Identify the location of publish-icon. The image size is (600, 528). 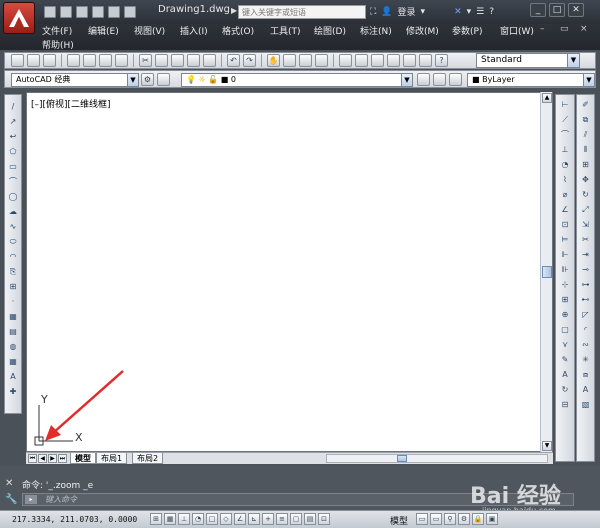
(105, 60).